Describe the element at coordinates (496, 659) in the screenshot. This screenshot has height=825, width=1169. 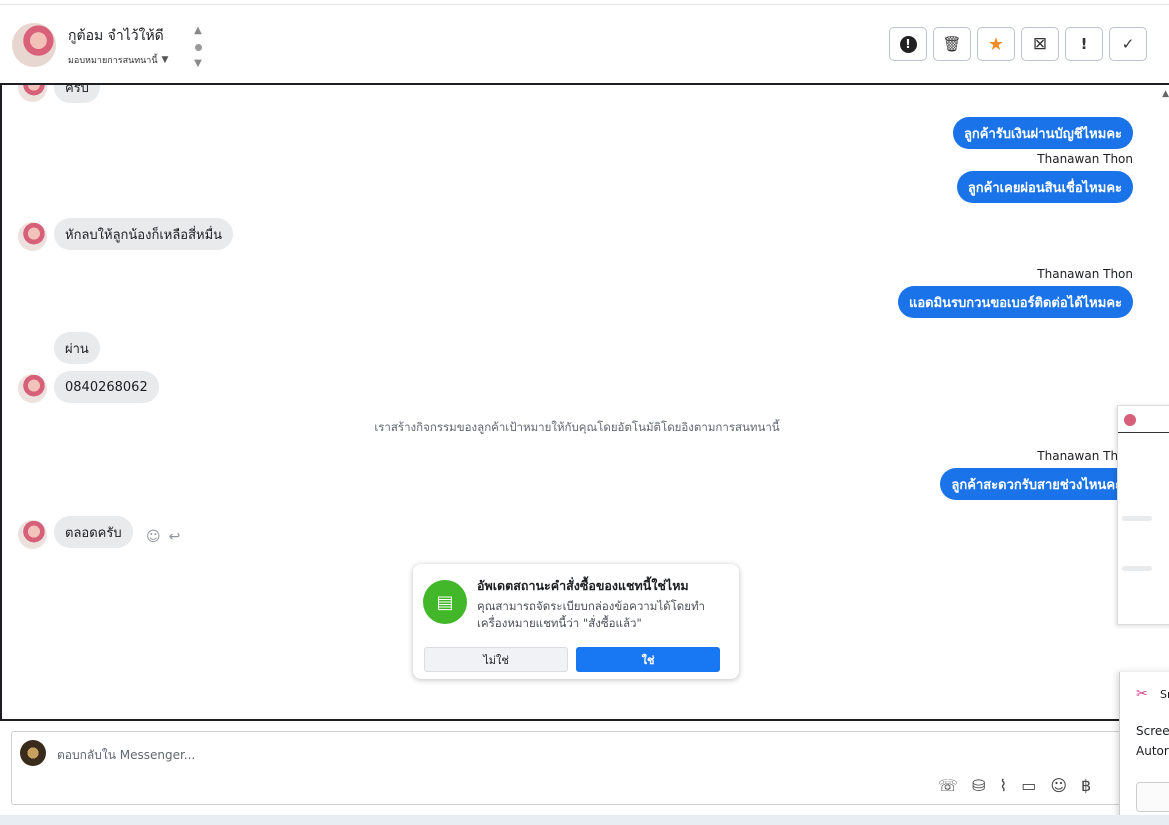
I see `no-button: ไม่ใช่` at that location.